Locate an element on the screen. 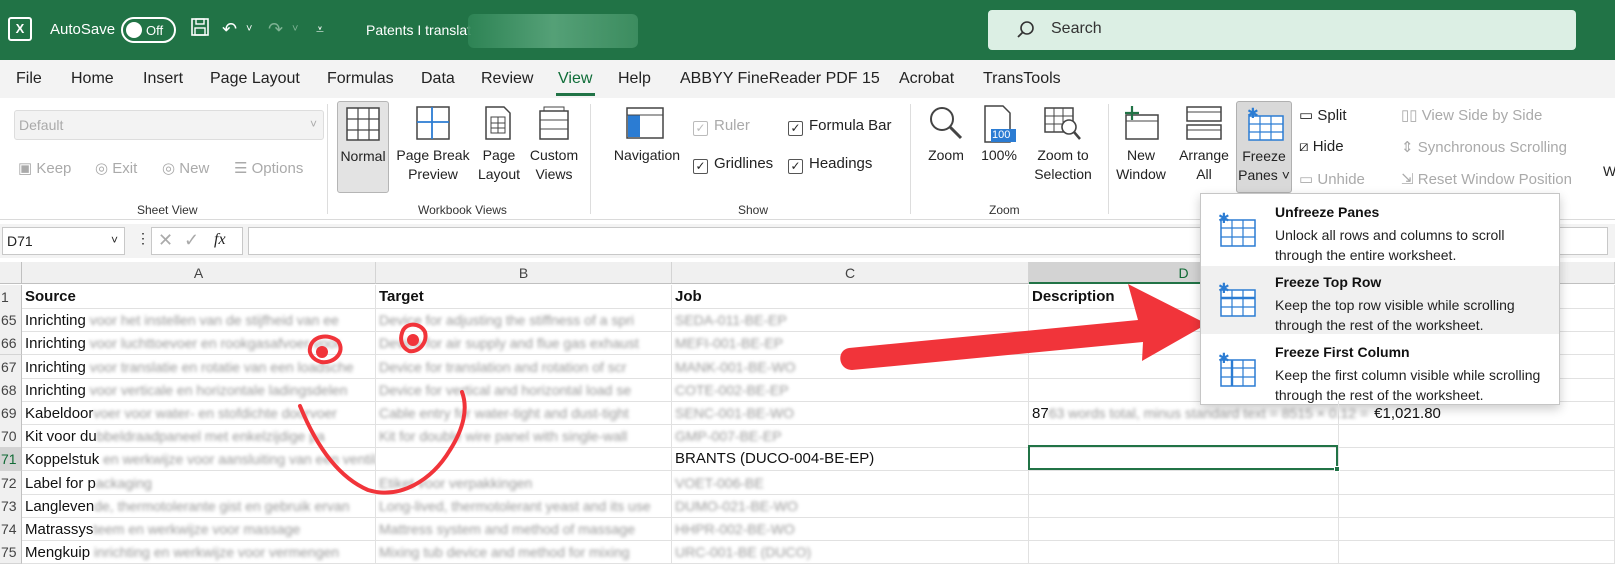 The width and height of the screenshot is (1615, 568). undo-dropdown-icon: ˅ is located at coordinates (249, 29).